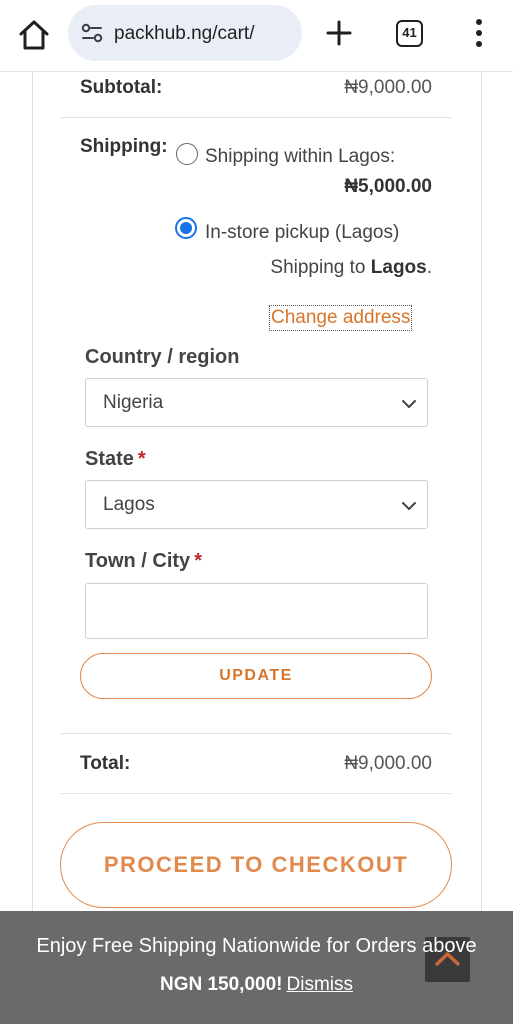 The width and height of the screenshot is (513, 1024). Describe the element at coordinates (479, 33) in the screenshot. I see `more-vert-icon` at that location.